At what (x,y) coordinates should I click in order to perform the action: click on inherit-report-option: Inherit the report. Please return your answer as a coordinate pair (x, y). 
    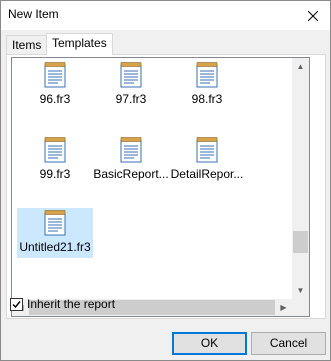
    Looking at the image, I should click on (62, 304).